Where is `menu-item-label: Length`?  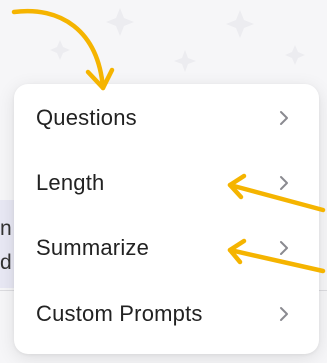
menu-item-label: Length is located at coordinates (70, 182).